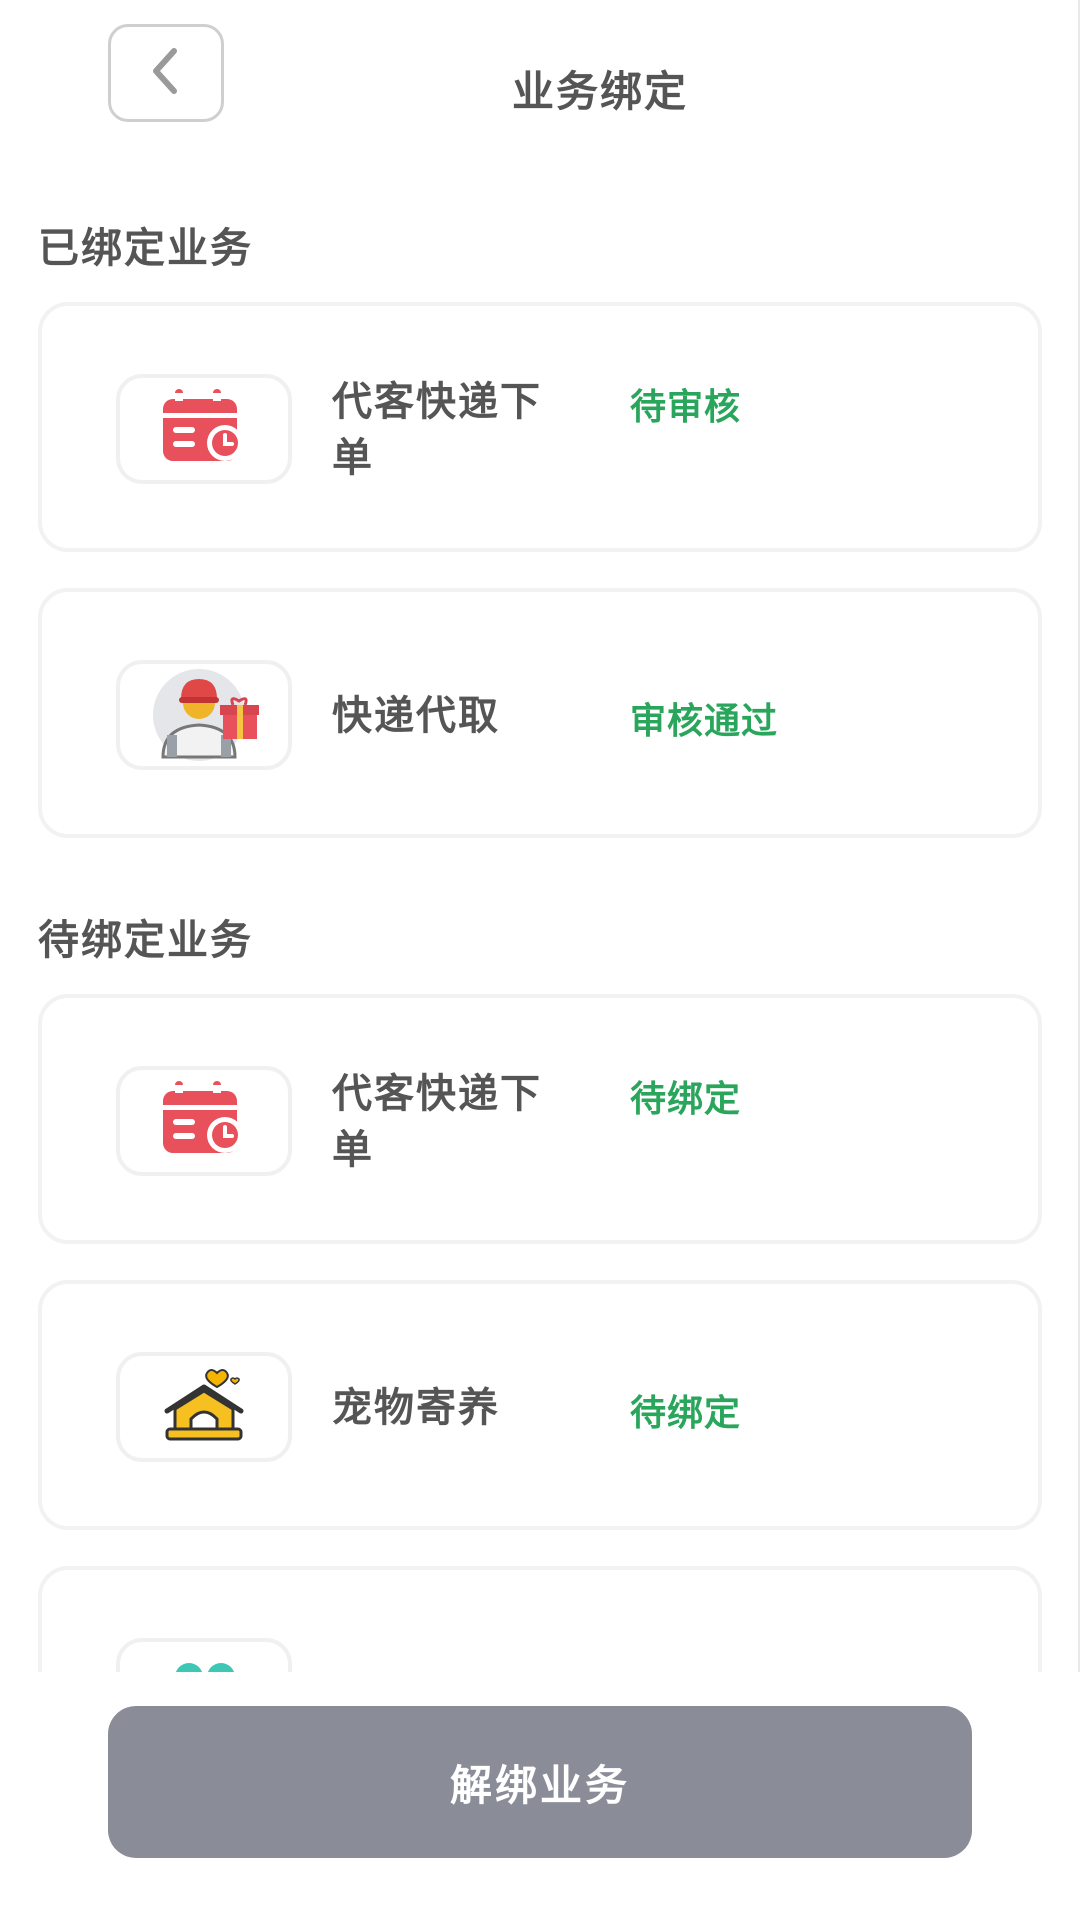 The image size is (1080, 1920). Describe the element at coordinates (540, 1405) in the screenshot. I see `list-item: 宠物寄养 待绑定` at that location.